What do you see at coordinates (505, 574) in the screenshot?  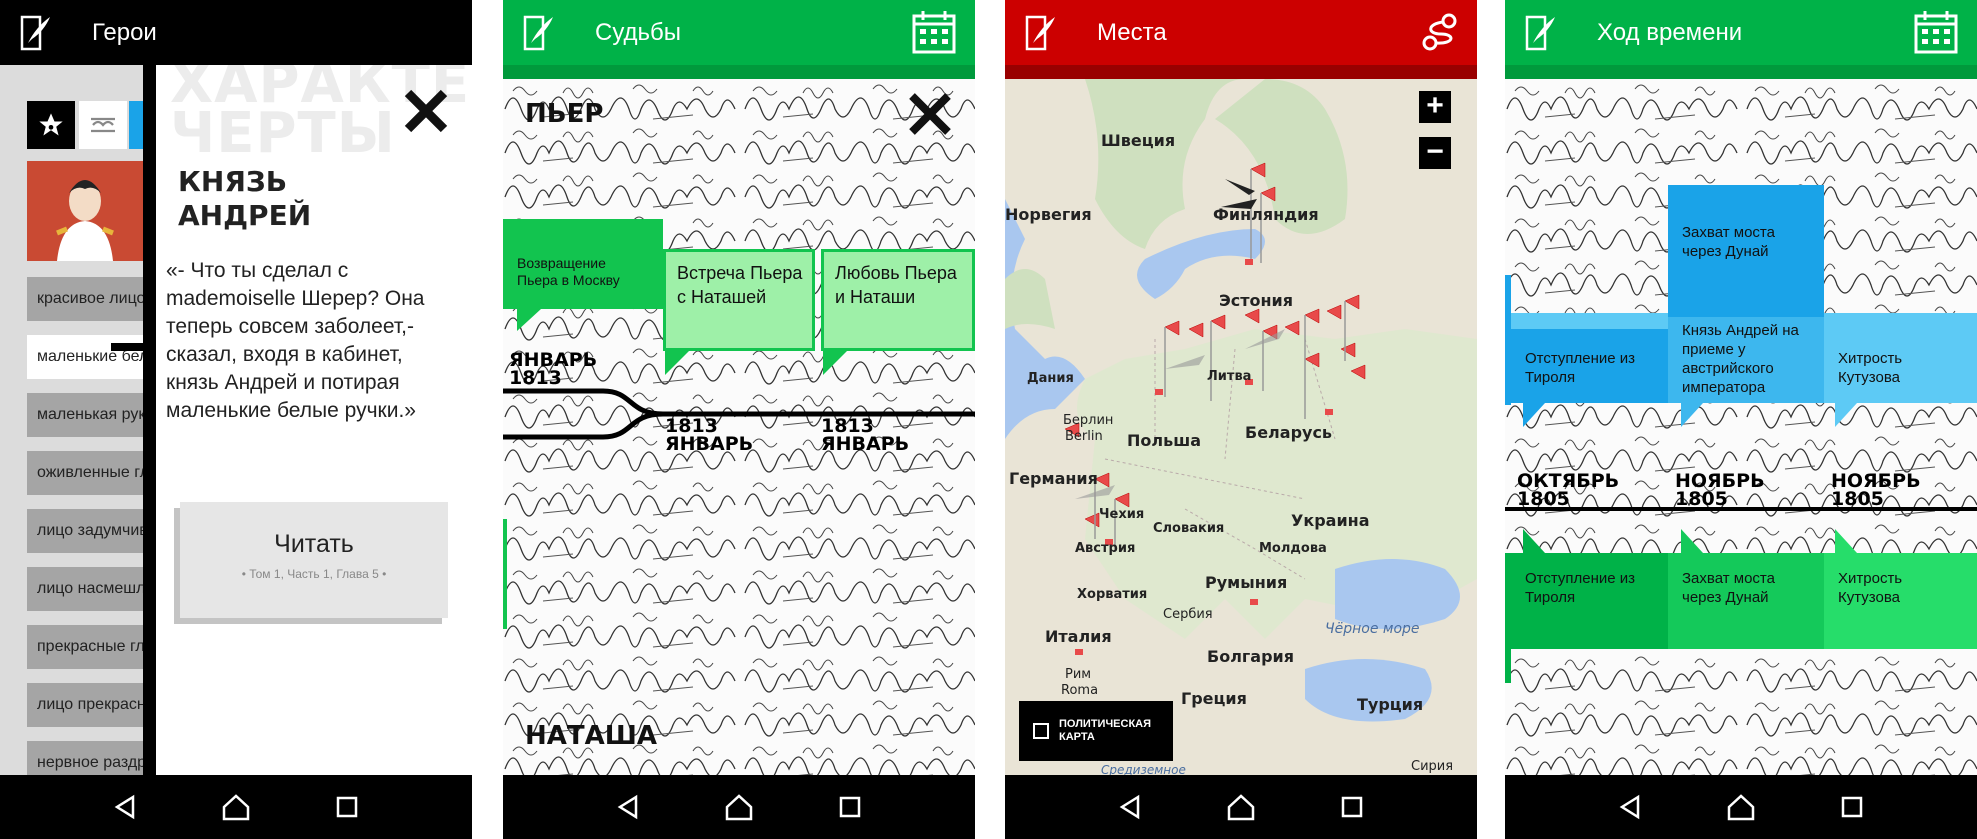 I see `track-marker` at bounding box center [505, 574].